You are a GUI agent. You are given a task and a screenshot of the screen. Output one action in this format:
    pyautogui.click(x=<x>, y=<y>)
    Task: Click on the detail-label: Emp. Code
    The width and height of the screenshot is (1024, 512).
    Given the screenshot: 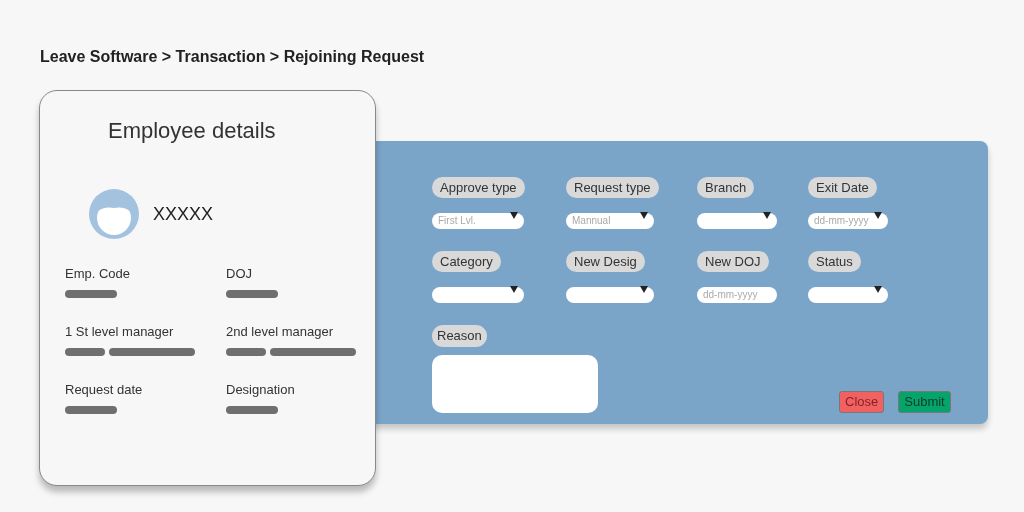 What is the action you would take?
    pyautogui.click(x=98, y=273)
    